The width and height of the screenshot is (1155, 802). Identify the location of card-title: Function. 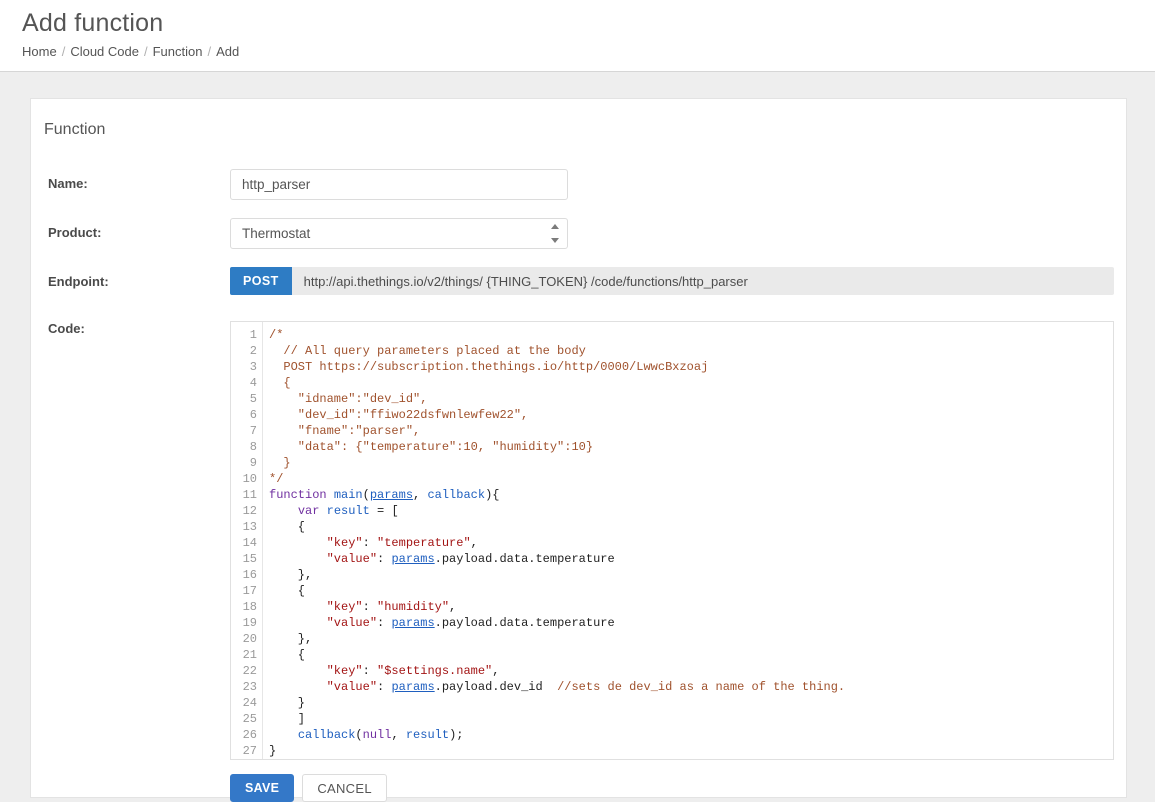
(75, 129).